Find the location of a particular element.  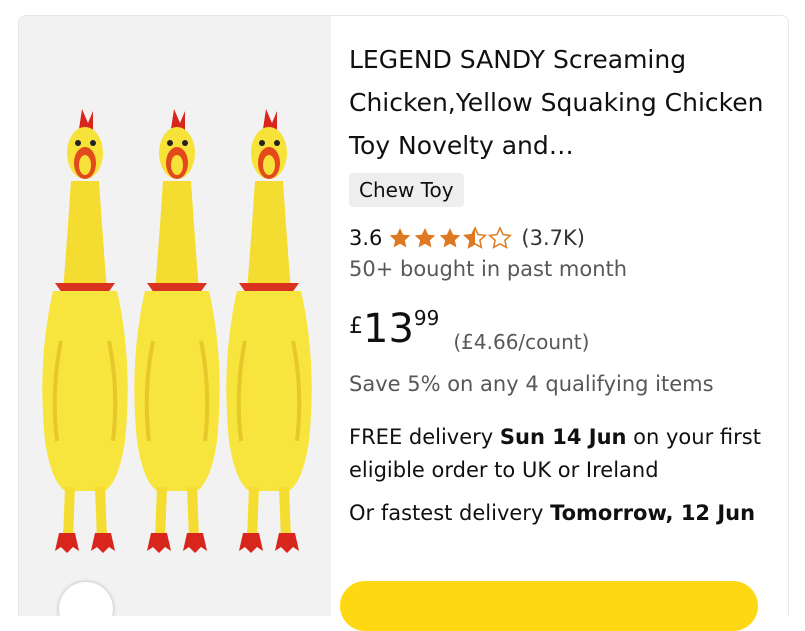

star-rating is located at coordinates (450, 238).